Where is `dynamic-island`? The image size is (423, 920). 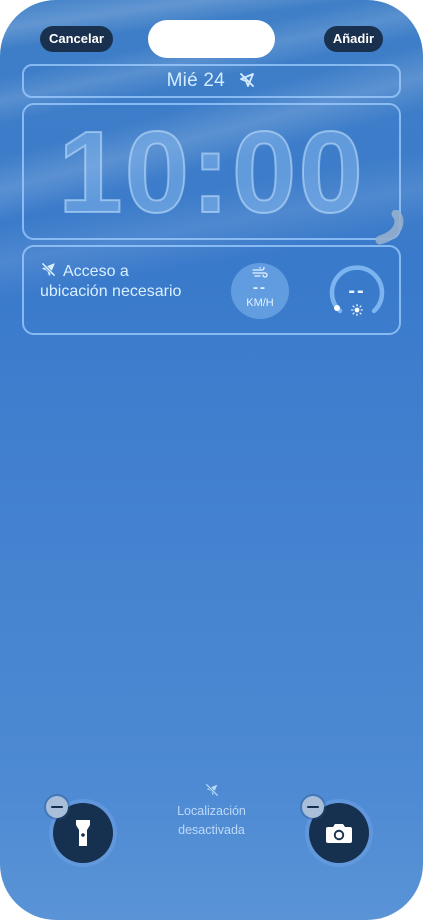 dynamic-island is located at coordinates (211, 39).